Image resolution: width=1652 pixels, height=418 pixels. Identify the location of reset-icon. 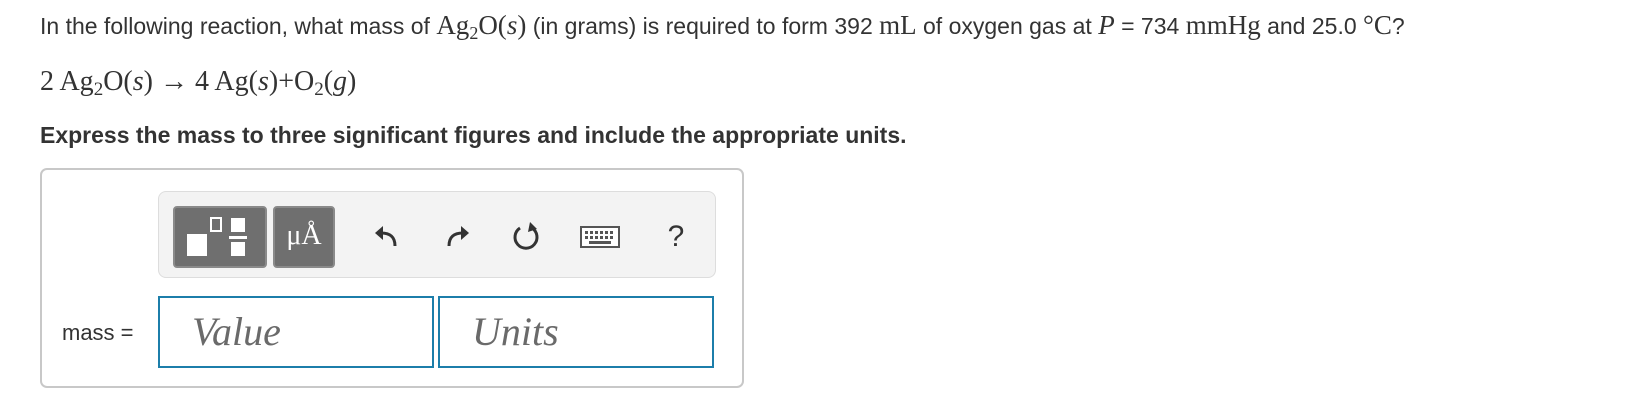
(526, 236).